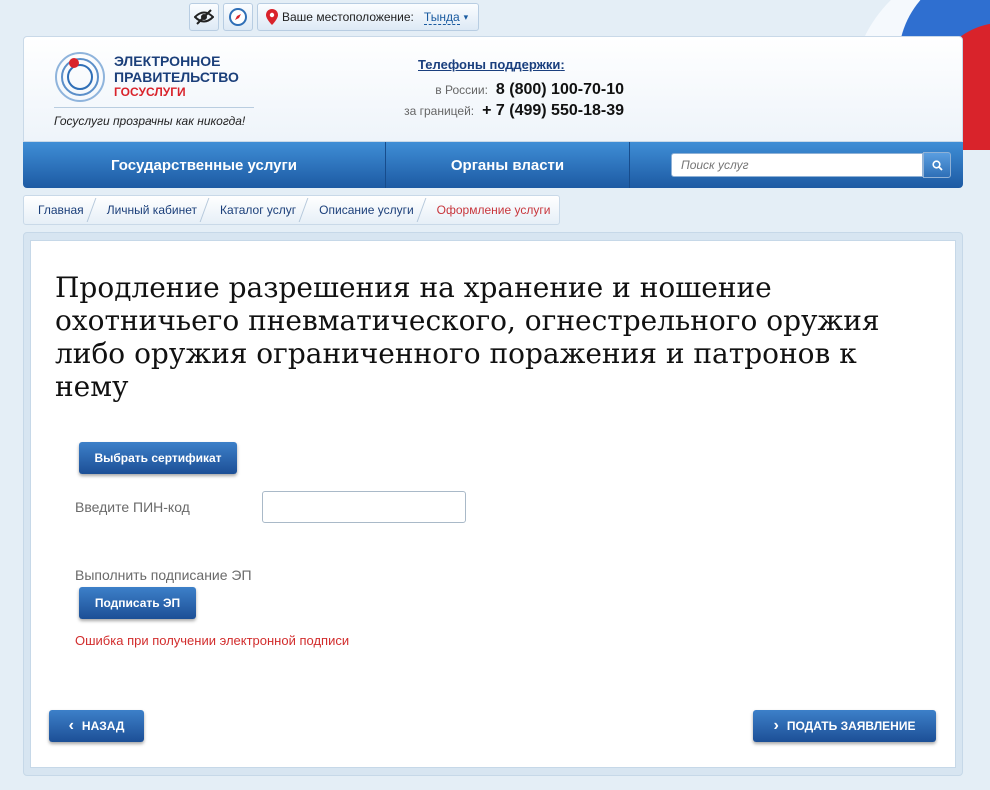  What do you see at coordinates (80, 77) in the screenshot?
I see `gosuslugi-logo-icon` at bounding box center [80, 77].